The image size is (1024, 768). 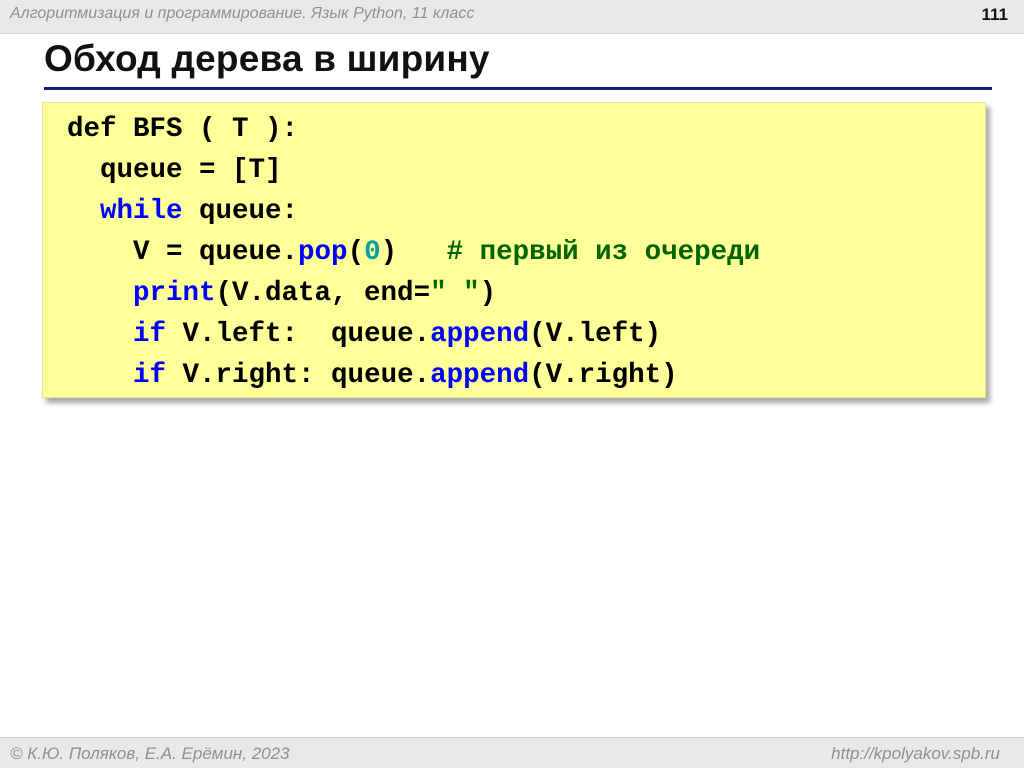 I want to click on footer-url-link: http://kpolyakov.spb.ru, so click(x=915, y=754).